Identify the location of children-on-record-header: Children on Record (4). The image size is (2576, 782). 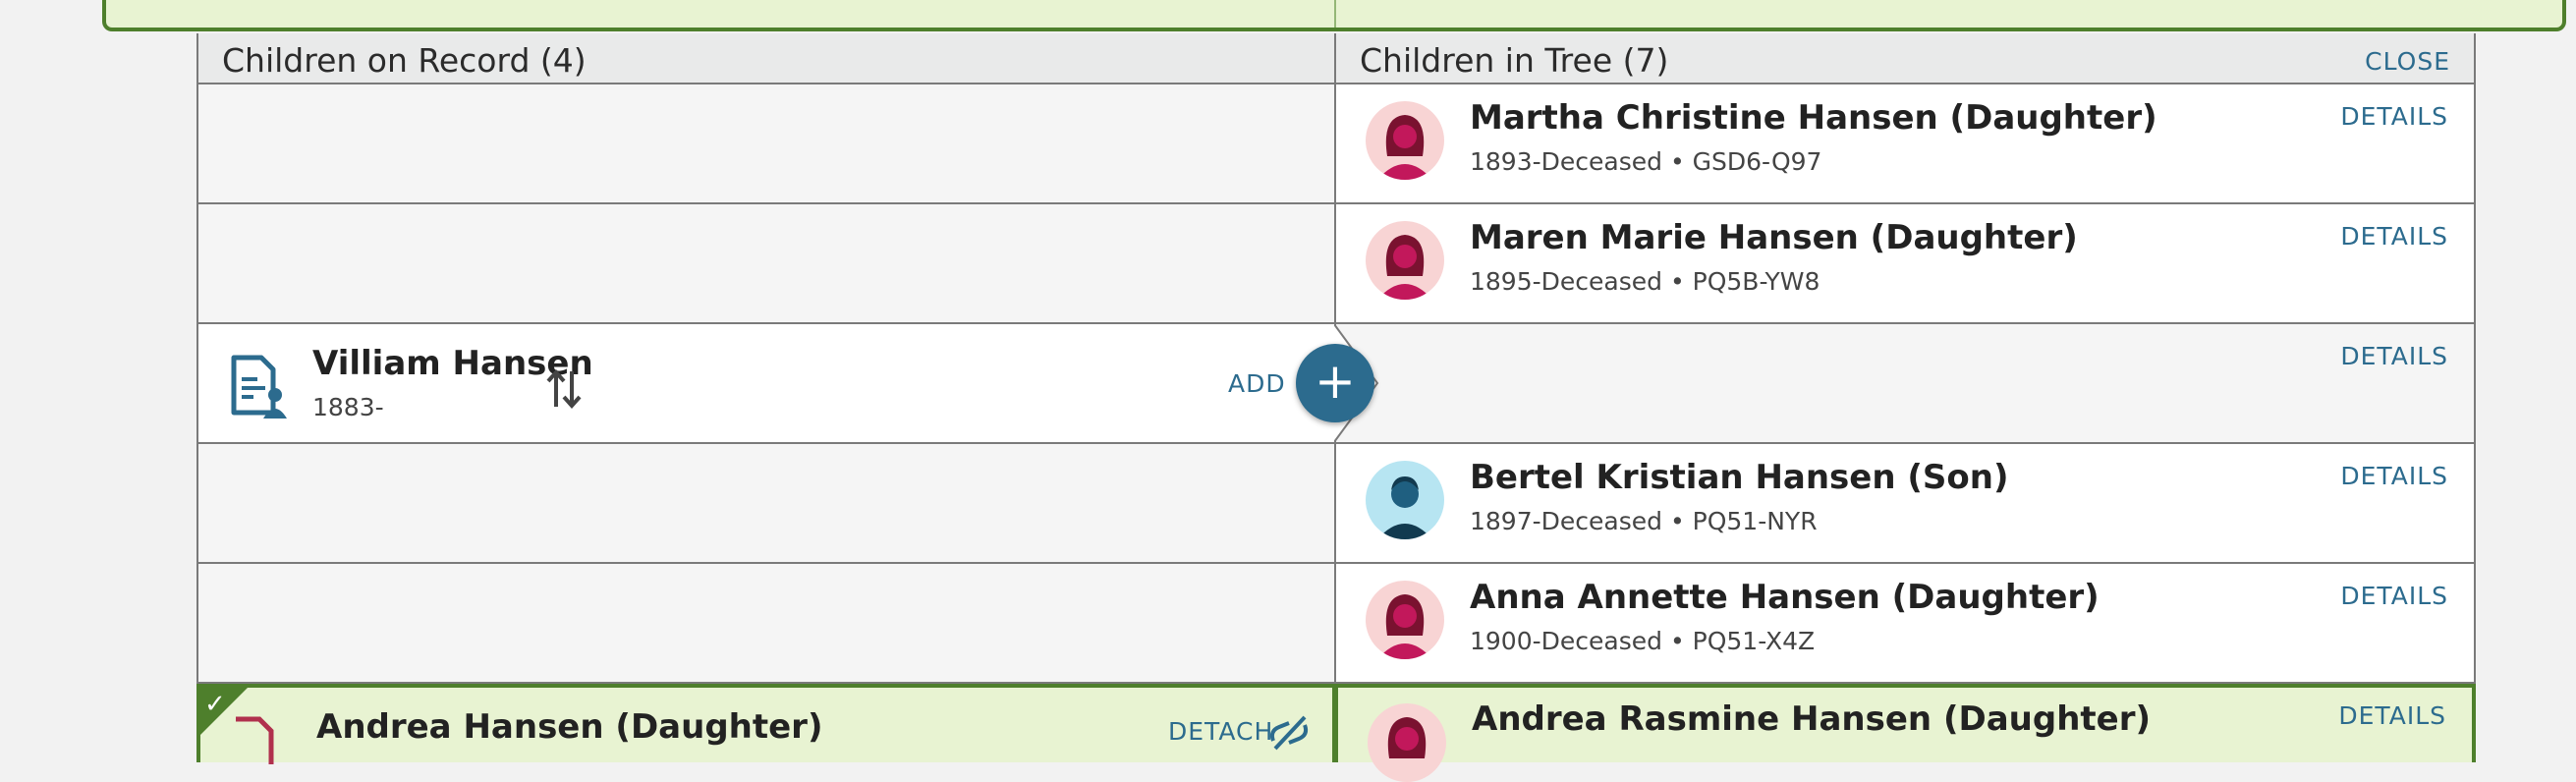
(767, 58).